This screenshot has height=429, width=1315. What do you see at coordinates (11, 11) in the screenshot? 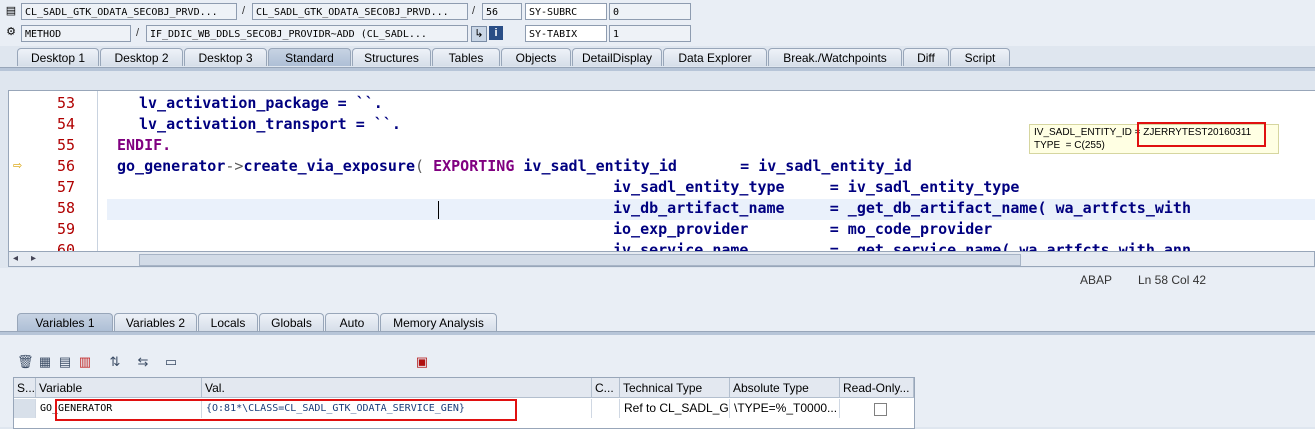
I see `program-icon: ▤` at bounding box center [11, 11].